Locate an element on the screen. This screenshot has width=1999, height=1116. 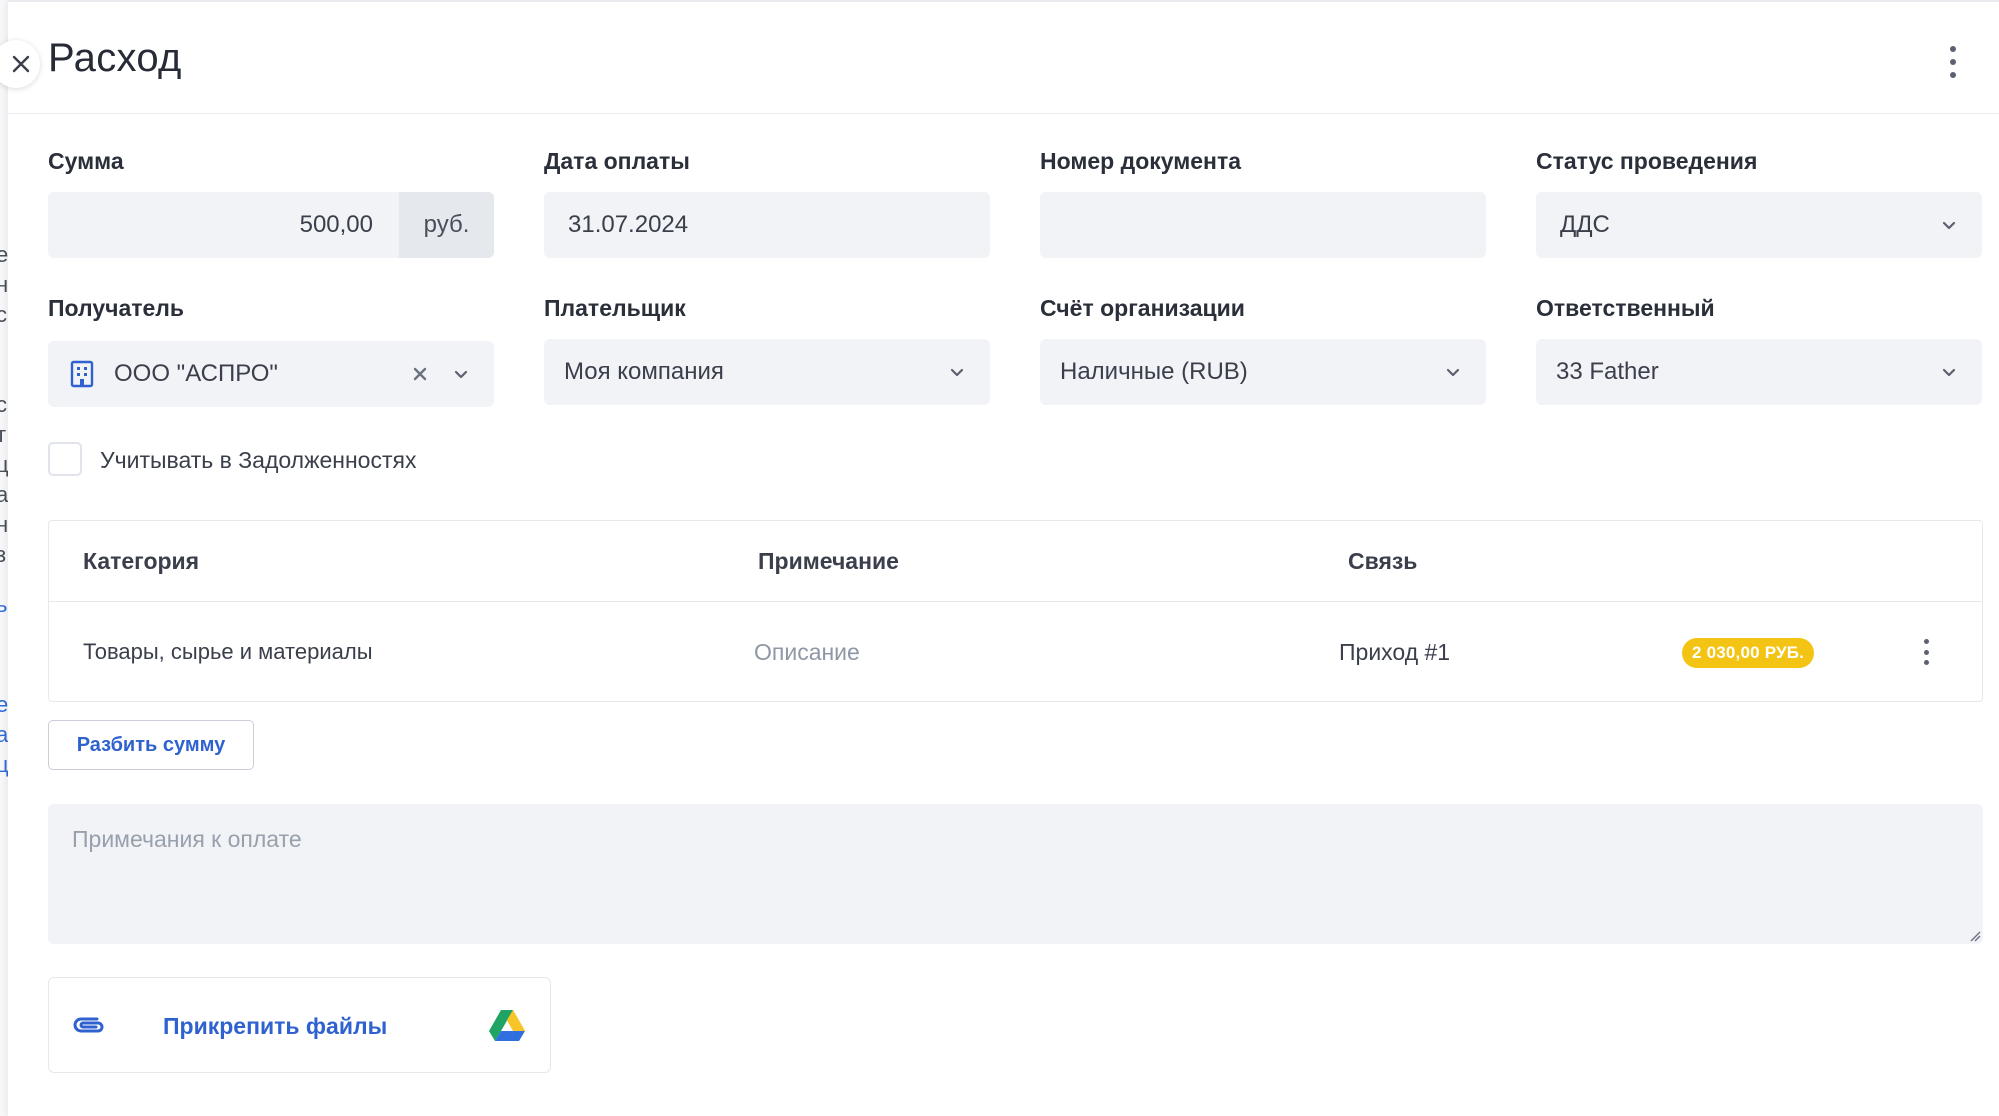
column-header-category: Категория is located at coordinates (141, 561).